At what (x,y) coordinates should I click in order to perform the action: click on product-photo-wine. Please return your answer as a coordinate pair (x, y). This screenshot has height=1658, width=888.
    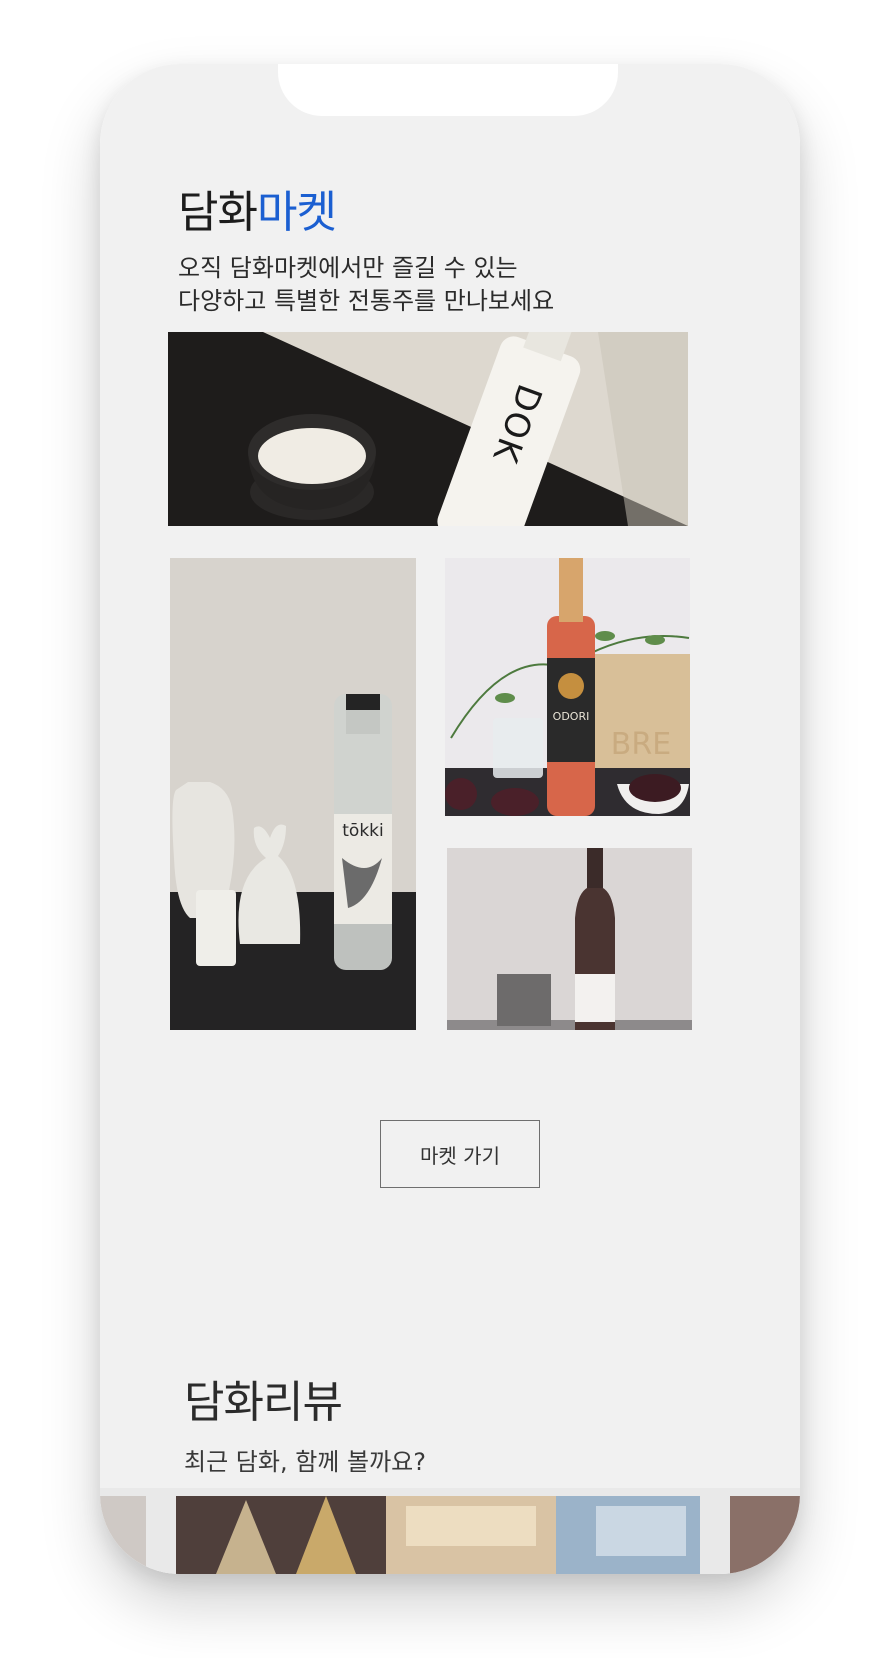
    Looking at the image, I should click on (569, 939).